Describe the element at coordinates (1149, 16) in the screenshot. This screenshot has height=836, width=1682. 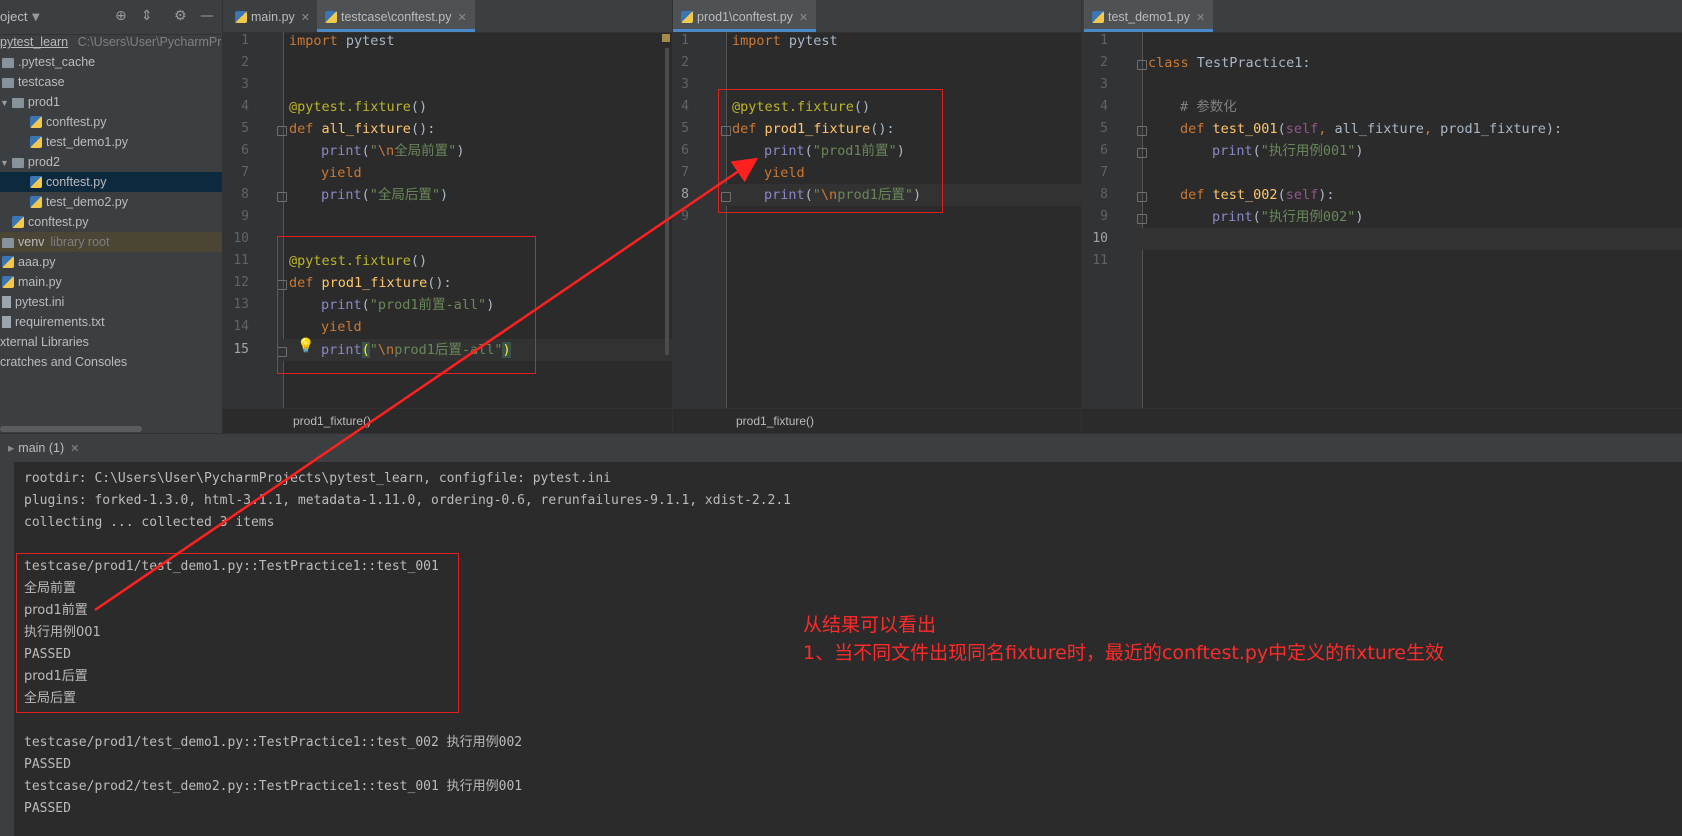
I see `tab-test-demo1: test_demo1.py ✕` at that location.